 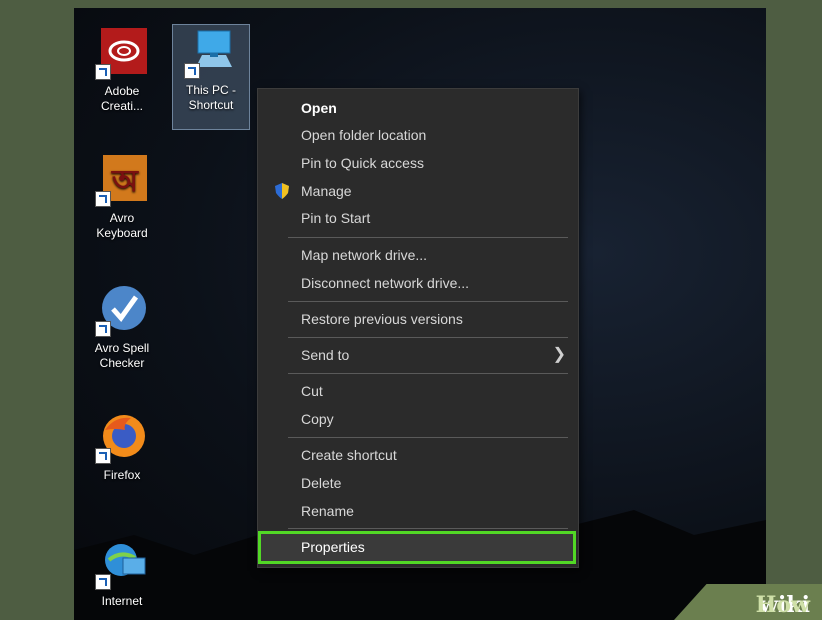 I want to click on menu-item-copy: Copy, so click(x=418, y=419).